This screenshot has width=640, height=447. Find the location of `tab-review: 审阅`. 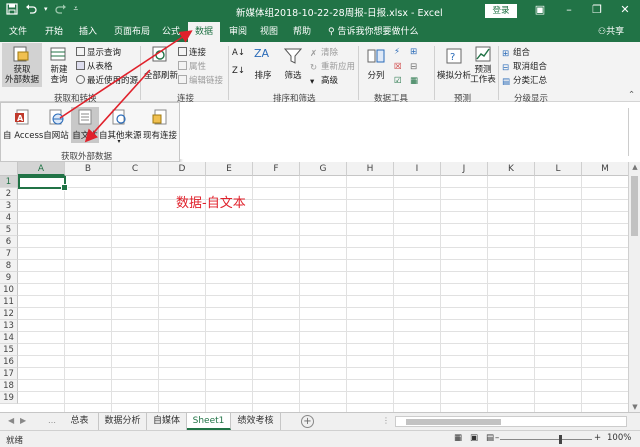

tab-review: 审阅 is located at coordinates (238, 32).